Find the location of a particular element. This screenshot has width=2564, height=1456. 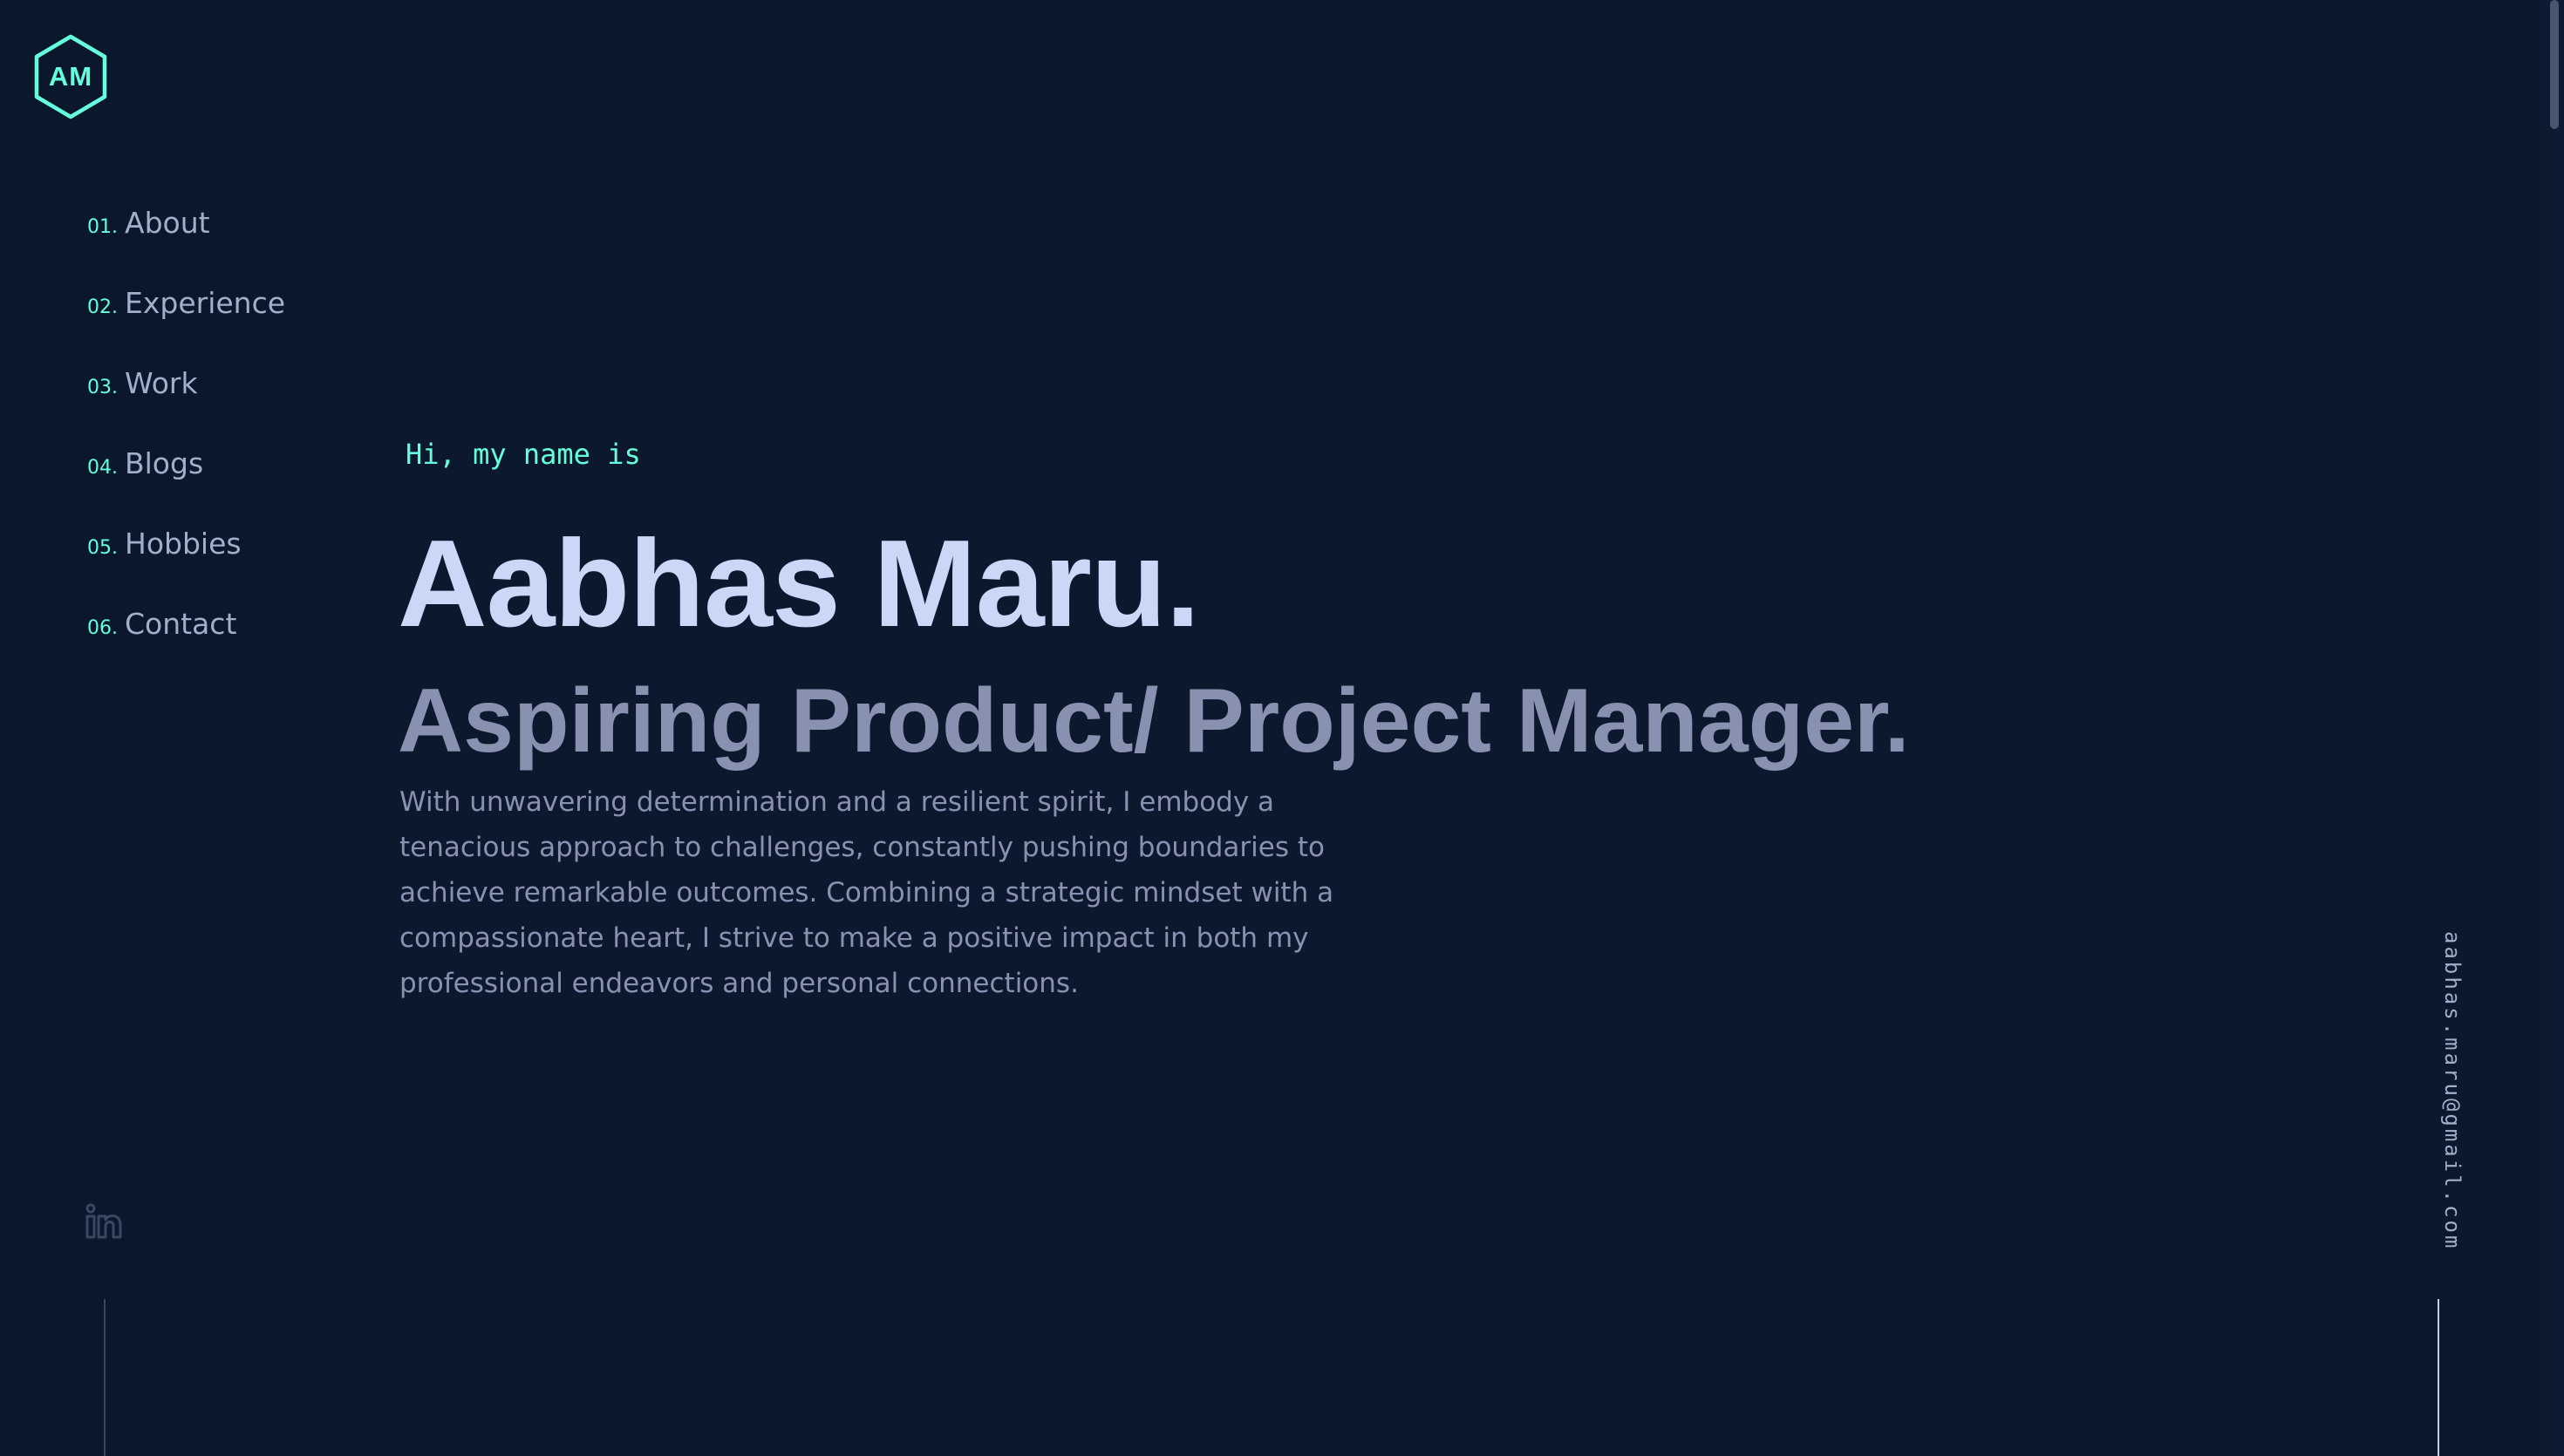

left-vertical-line is located at coordinates (105, 1377).